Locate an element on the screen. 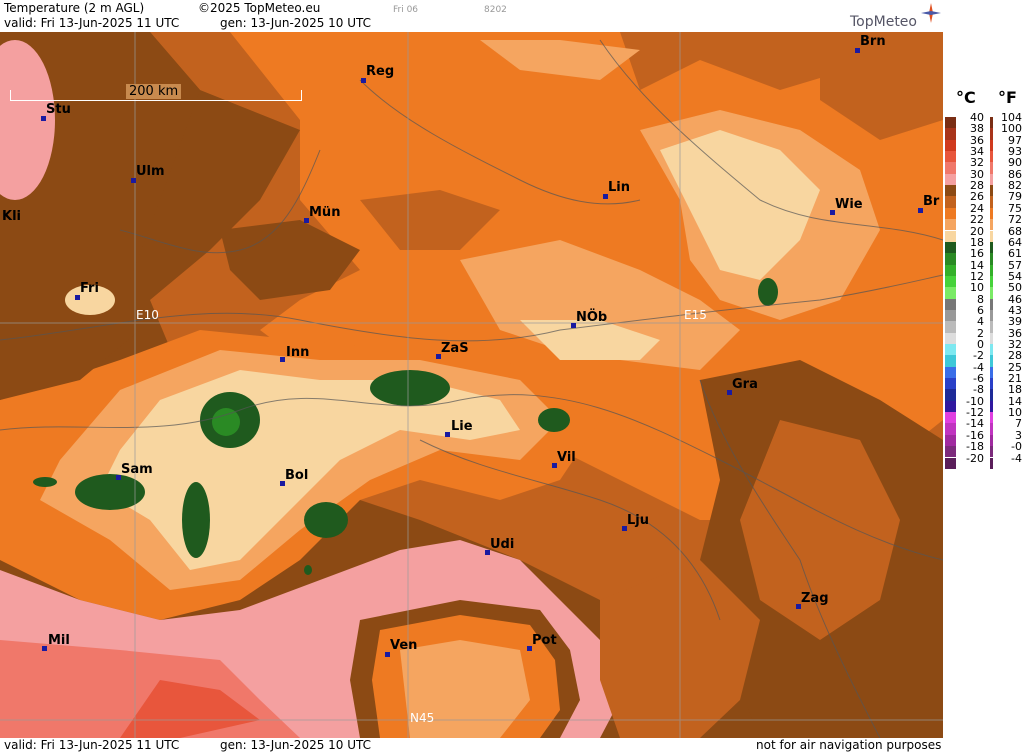 Image resolution: width=1034 pixels, height=753 pixels. legend-celsius-value: 32 is located at coordinates (977, 163).